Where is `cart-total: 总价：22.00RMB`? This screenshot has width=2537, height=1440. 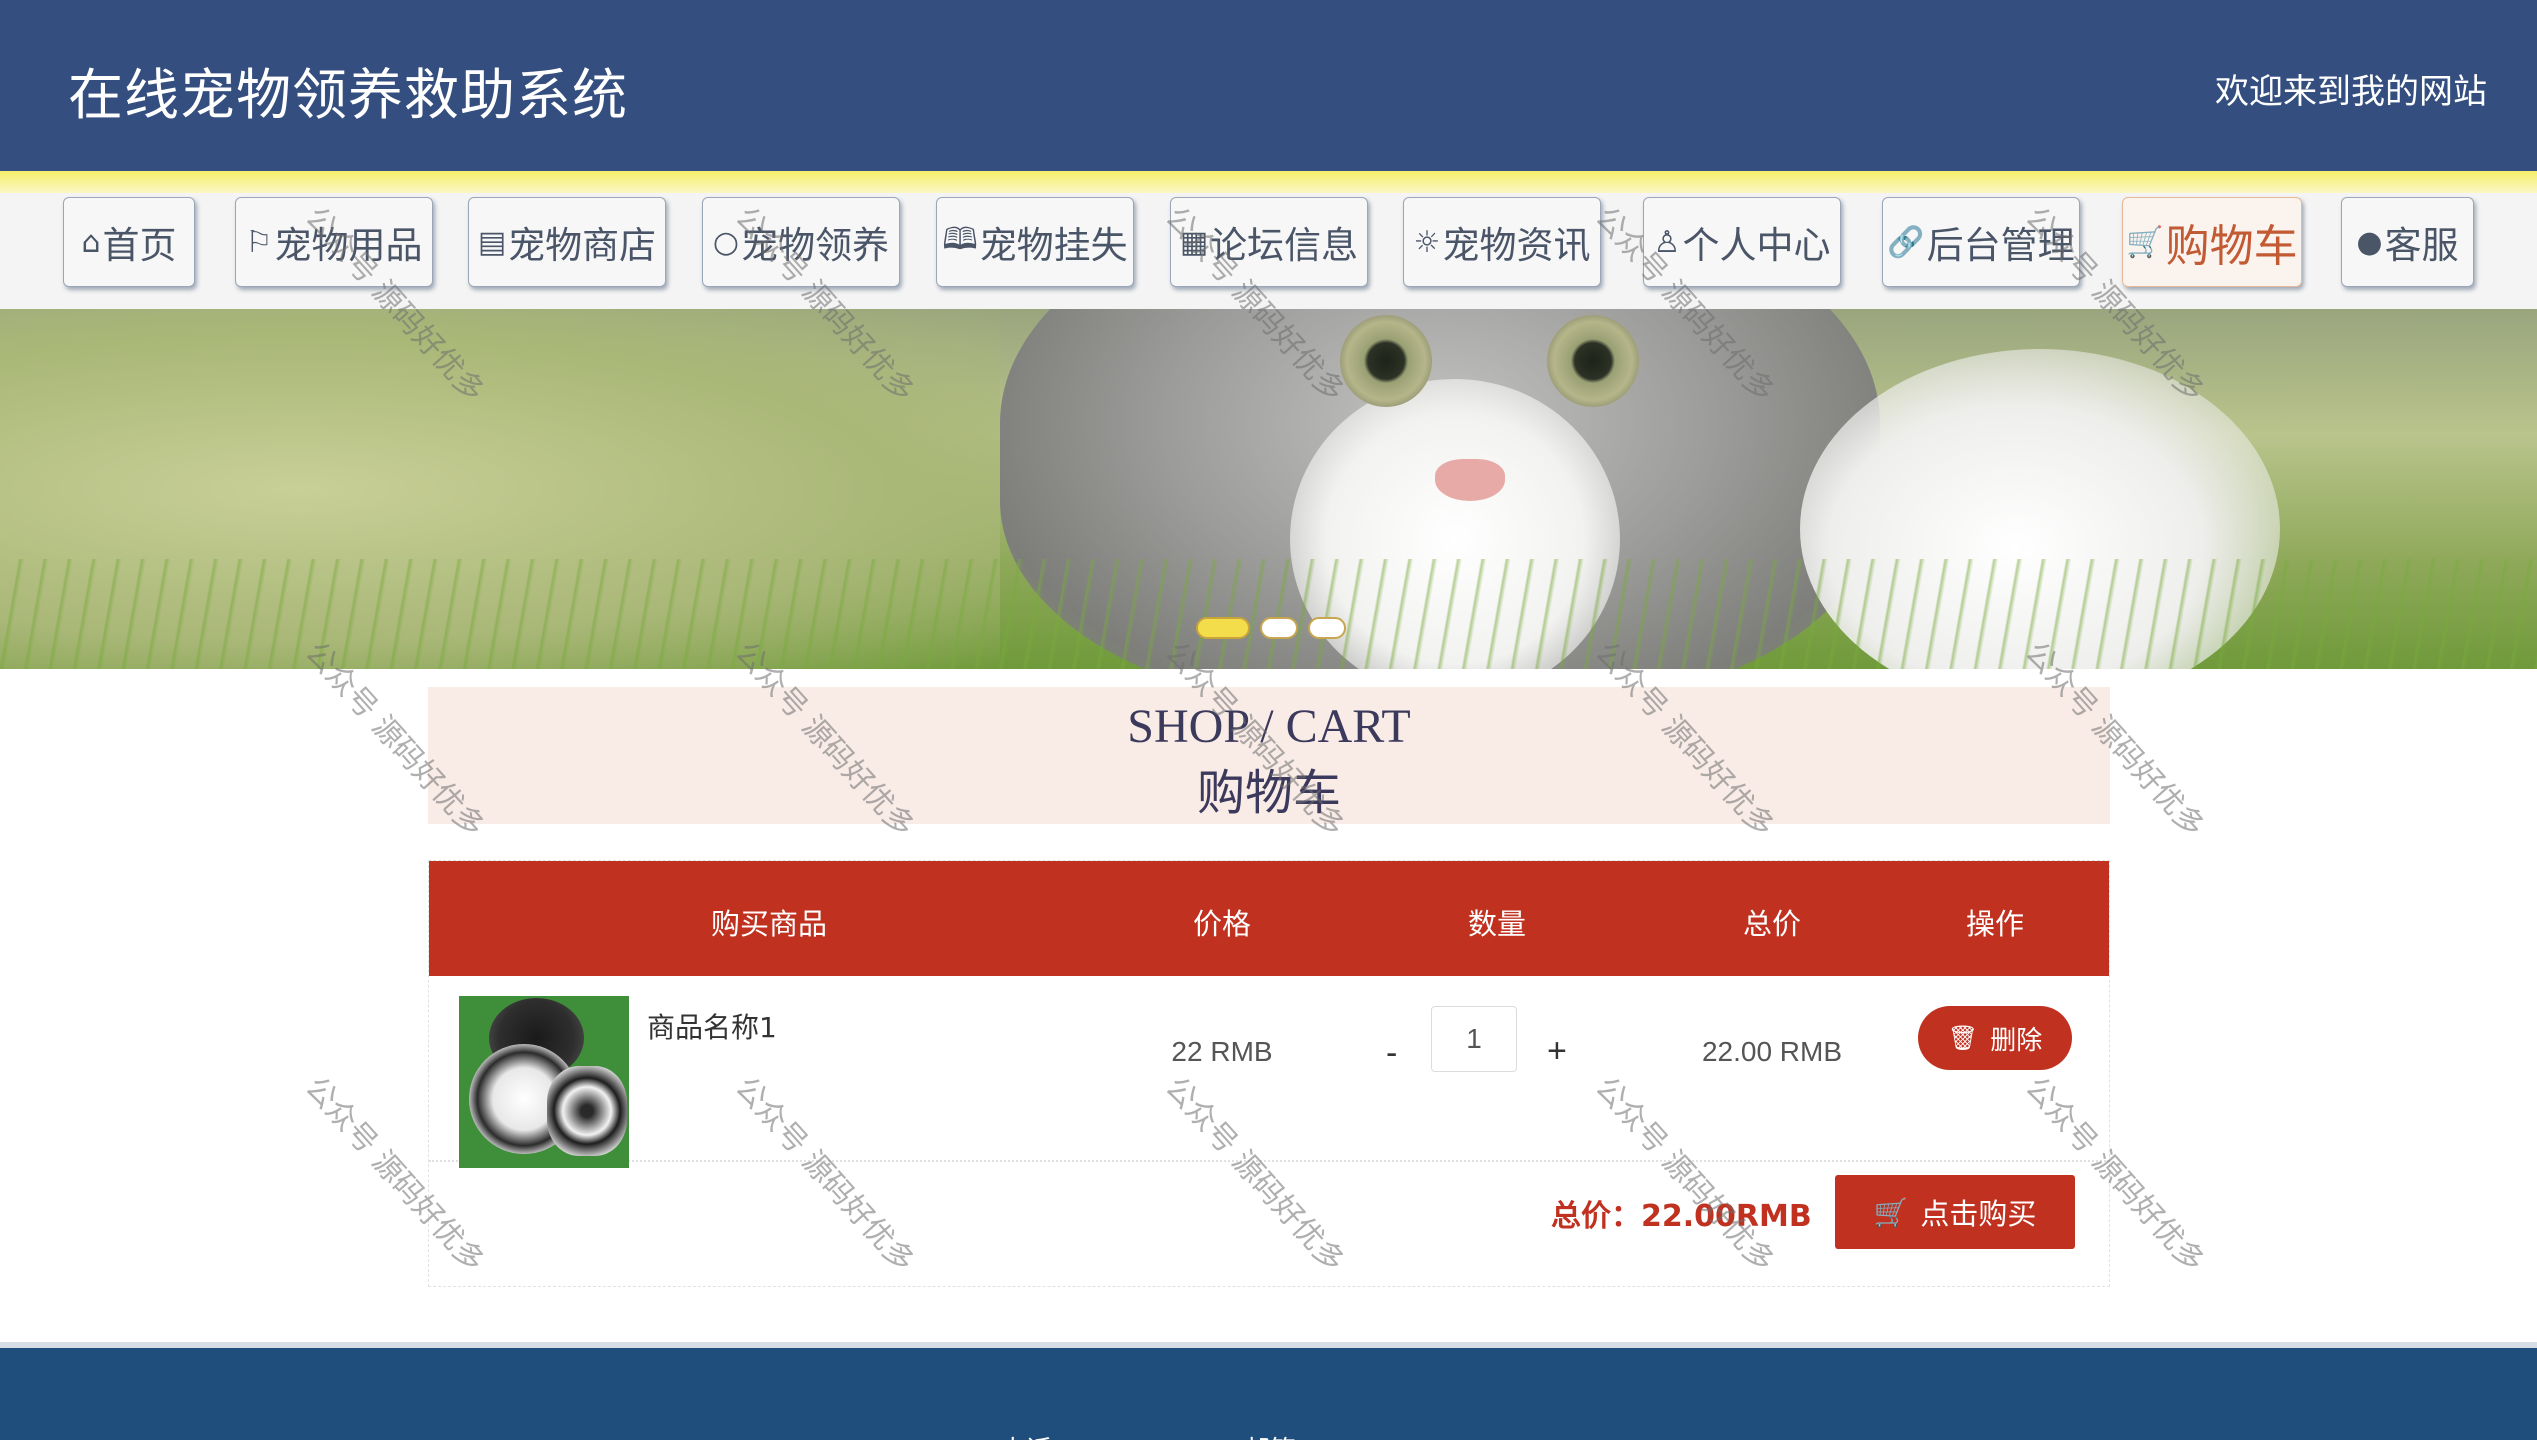 cart-total: 总价：22.00RMB is located at coordinates (1681, 1216).